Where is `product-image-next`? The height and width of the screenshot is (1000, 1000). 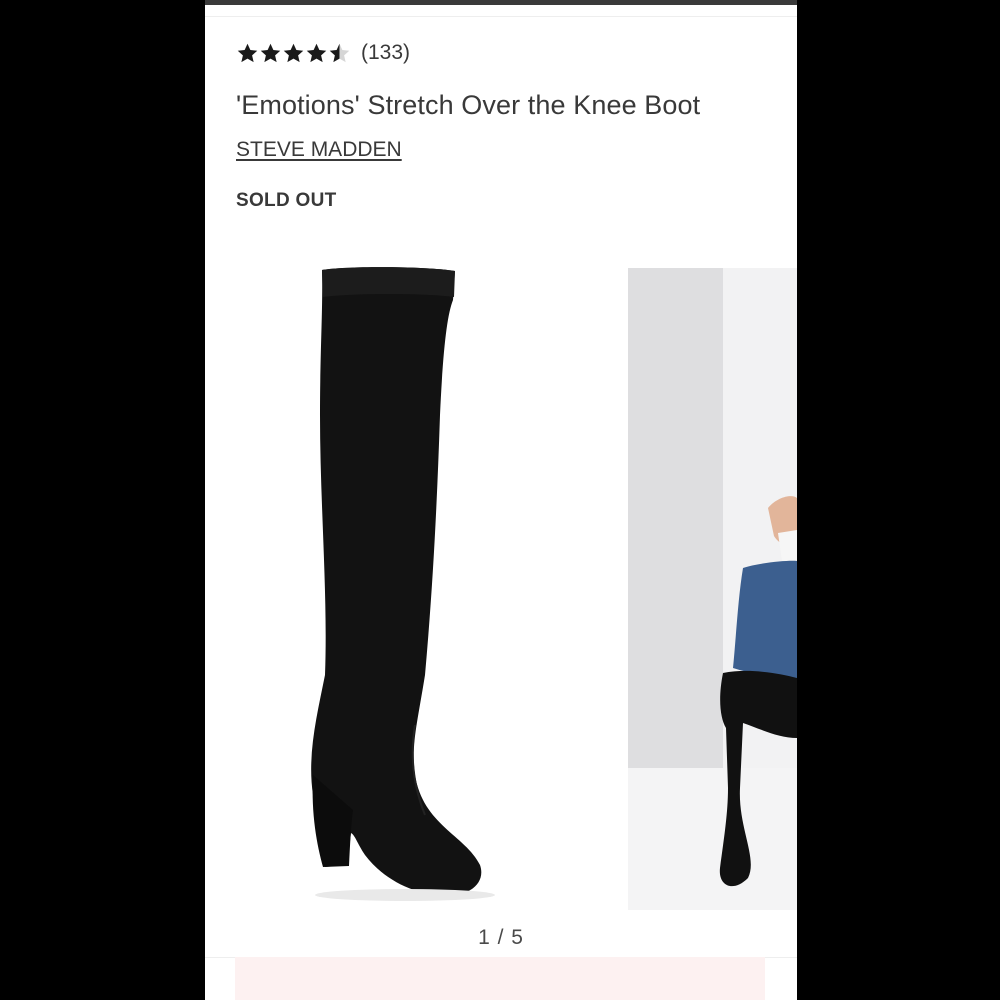
product-image-next is located at coordinates (712, 589).